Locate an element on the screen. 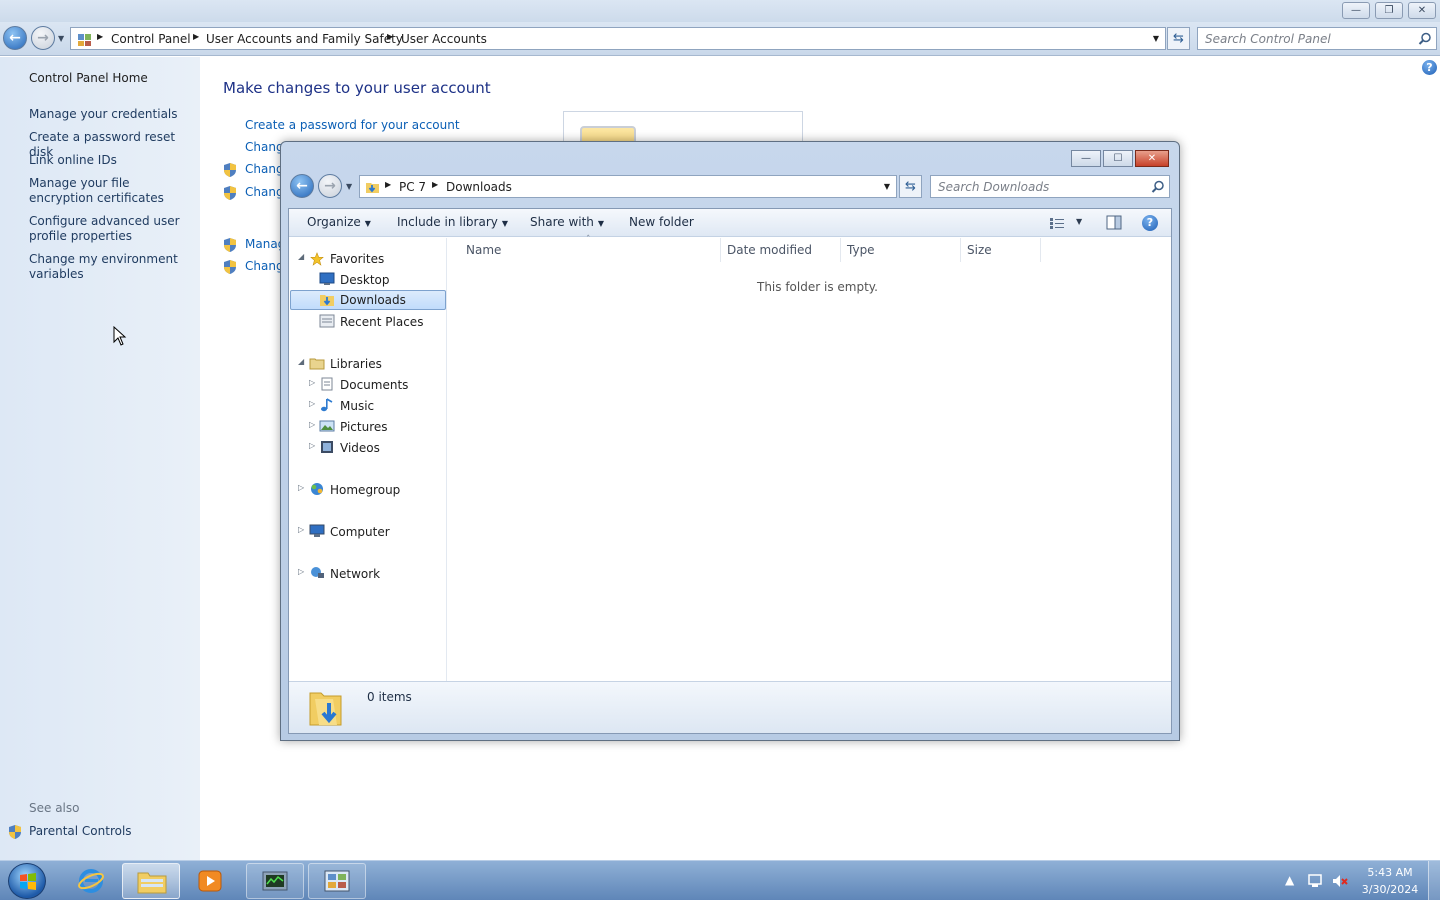  tree-pictures: Pictures is located at coordinates (364, 427).